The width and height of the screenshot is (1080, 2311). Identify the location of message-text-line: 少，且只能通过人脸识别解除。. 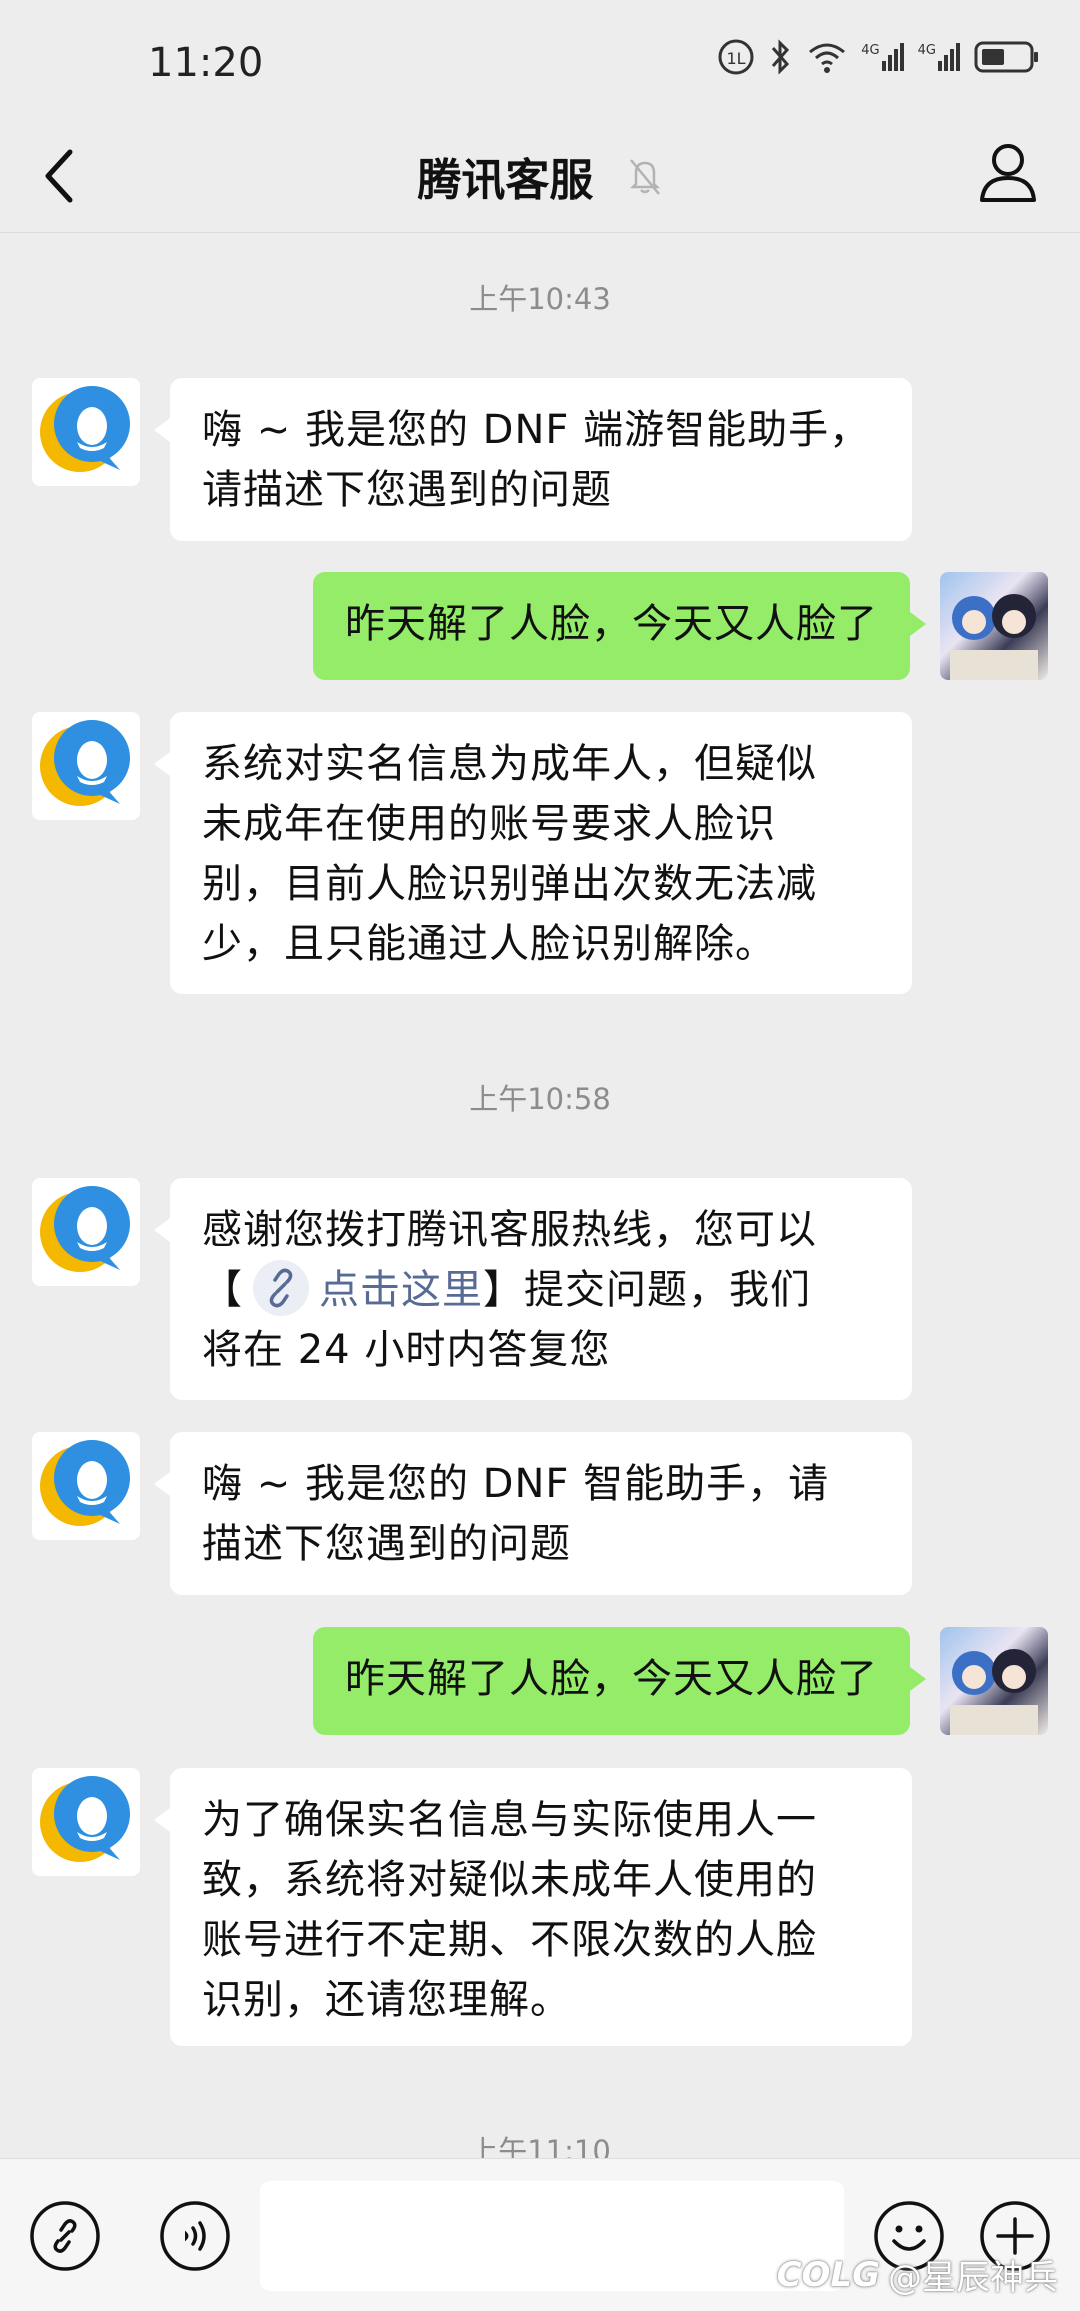
(489, 944).